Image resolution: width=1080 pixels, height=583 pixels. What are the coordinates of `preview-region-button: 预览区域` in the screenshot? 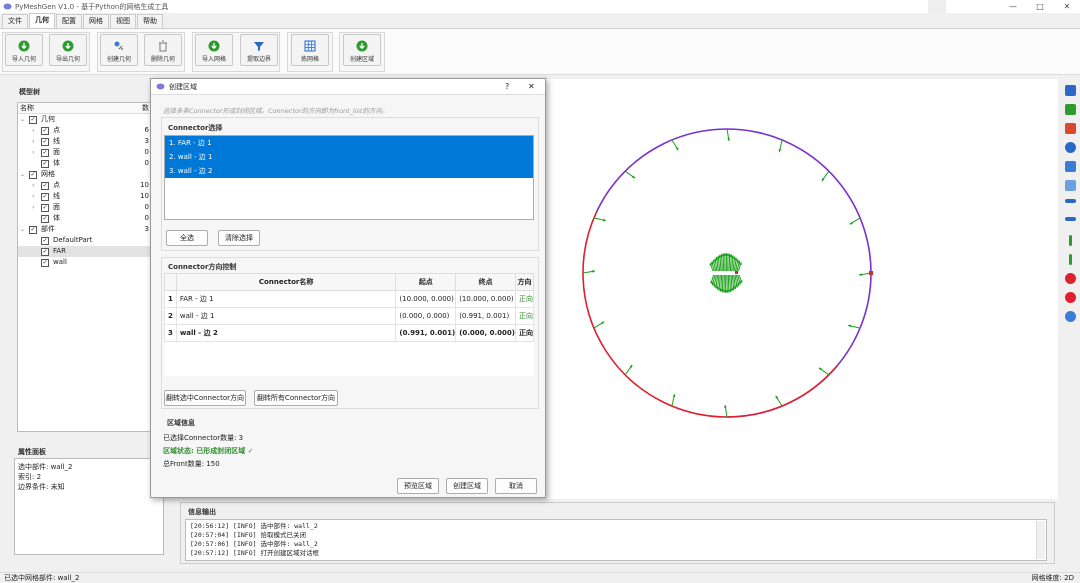 It's located at (418, 486).